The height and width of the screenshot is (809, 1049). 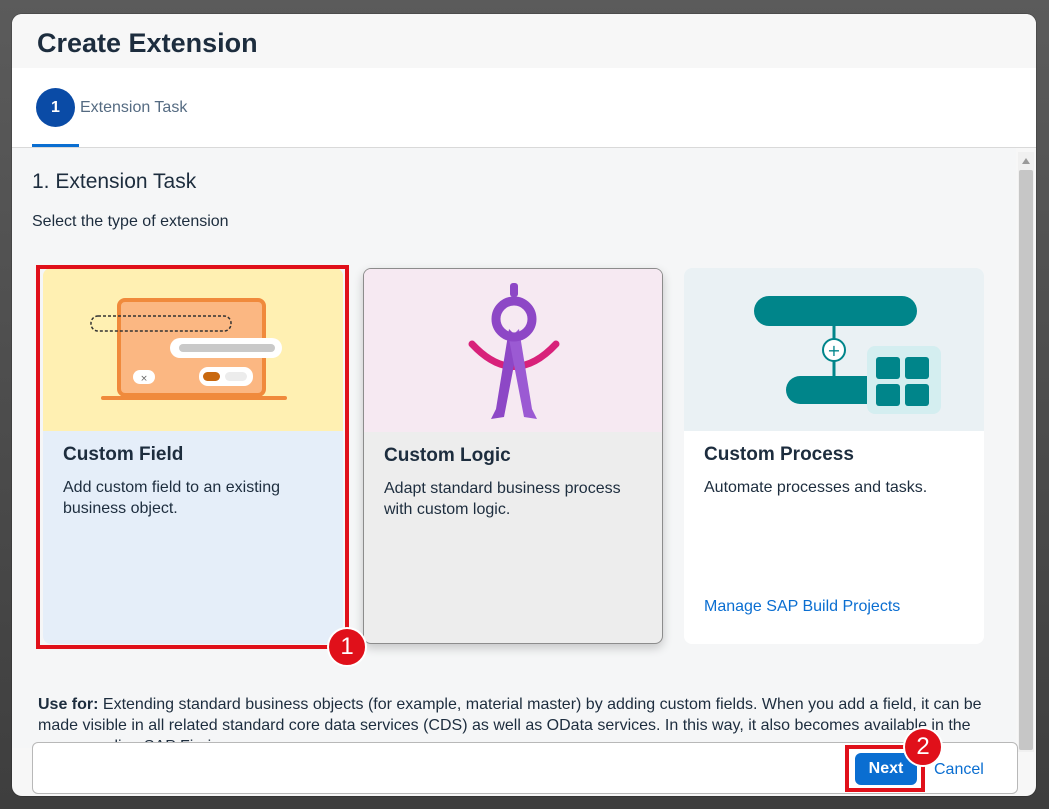 I want to click on dialog-title: Create Extension, so click(x=147, y=43).